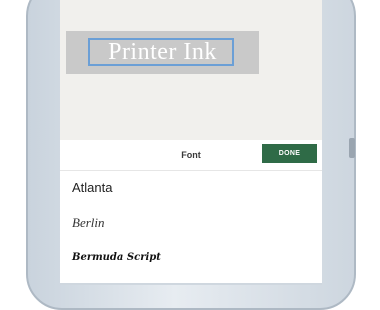 This screenshot has height=310, width=380. I want to click on phone-side-button, so click(352, 148).